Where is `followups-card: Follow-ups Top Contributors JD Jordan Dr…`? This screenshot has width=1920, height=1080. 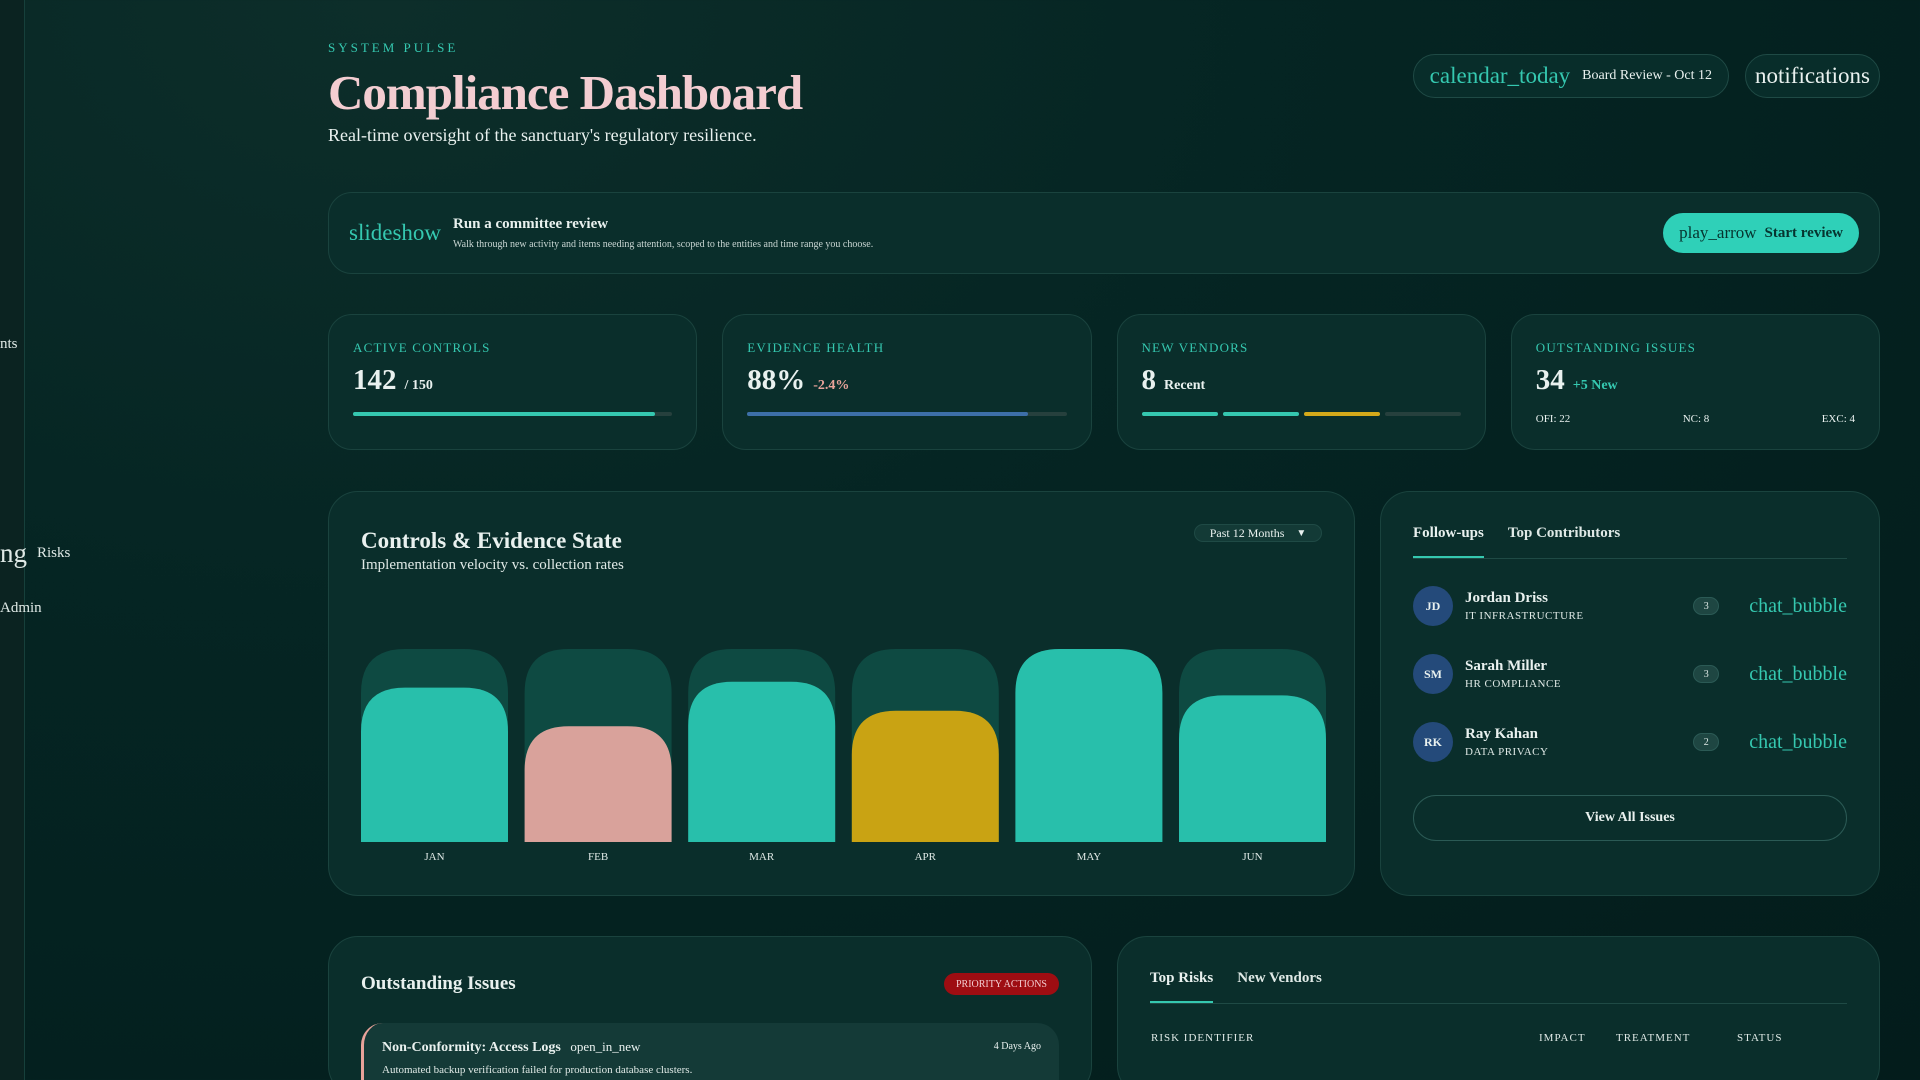 followups-card: Follow-ups Top Contributors JD Jordan Dr… is located at coordinates (1630, 693).